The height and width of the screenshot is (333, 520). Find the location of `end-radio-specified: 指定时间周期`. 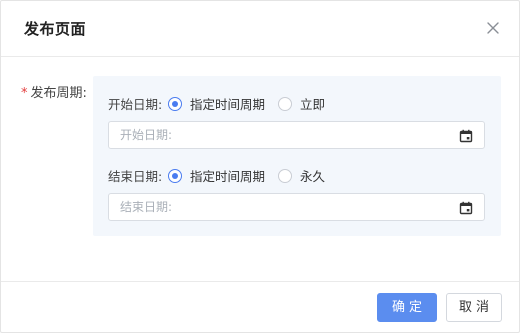

end-radio-specified: 指定时间周期 is located at coordinates (216, 175).